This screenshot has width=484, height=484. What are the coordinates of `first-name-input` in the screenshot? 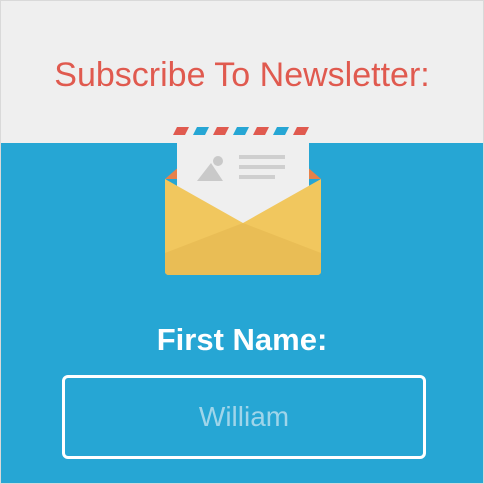 It's located at (244, 417).